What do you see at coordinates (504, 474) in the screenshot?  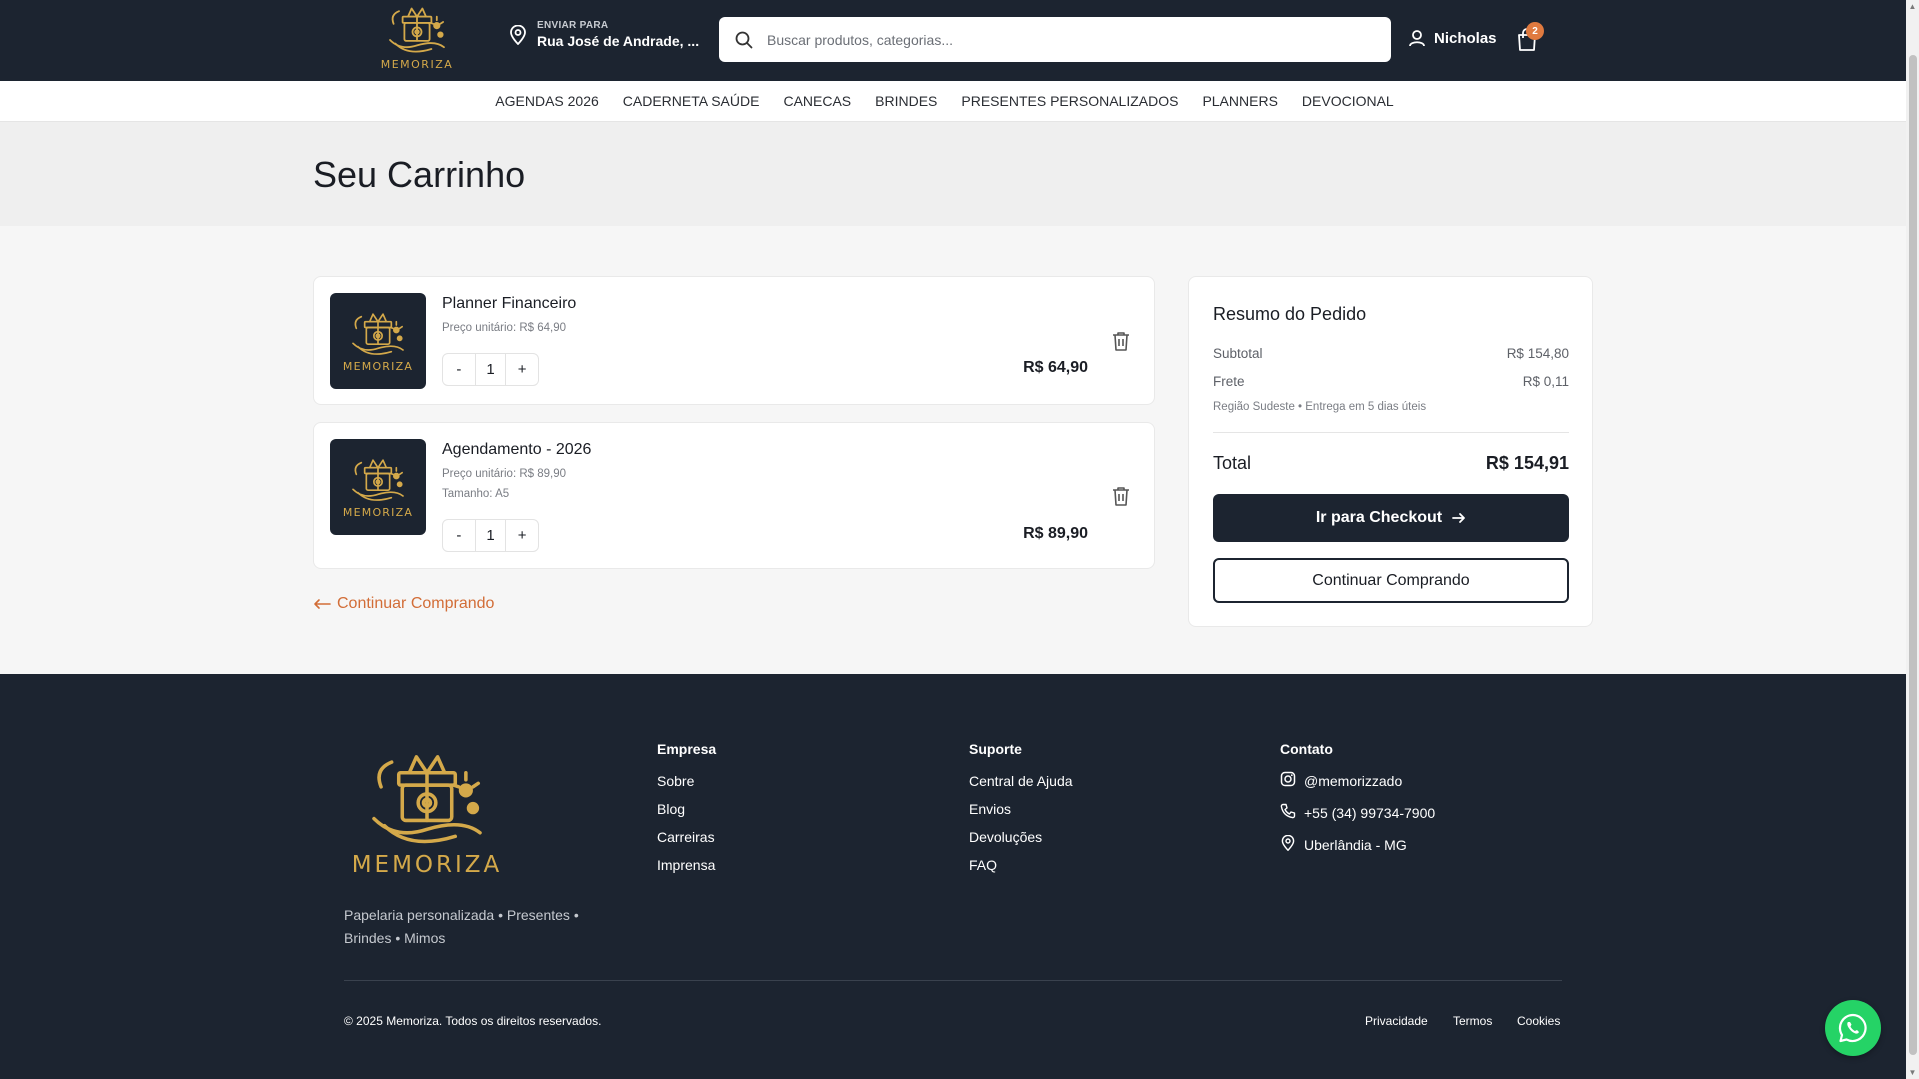 I see `unit-price: Preço unitário: R$ 89,90` at bounding box center [504, 474].